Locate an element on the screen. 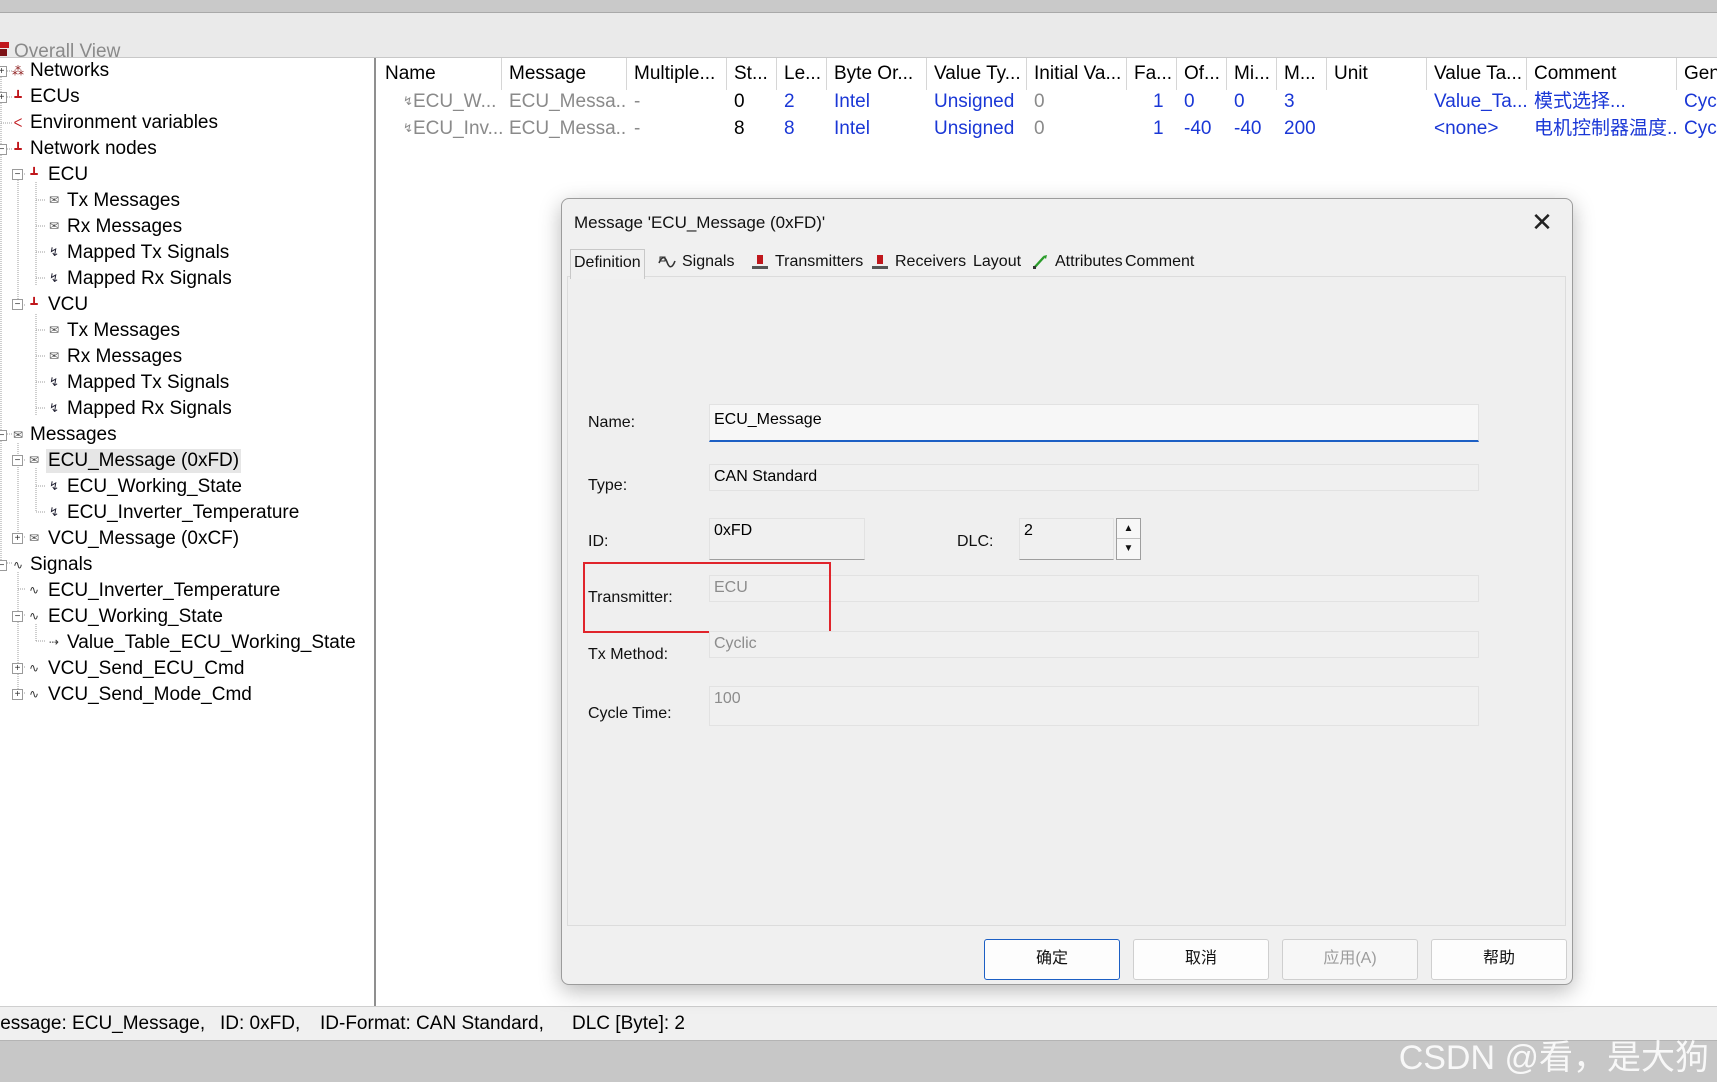  id-field: 0xFD is located at coordinates (787, 539).